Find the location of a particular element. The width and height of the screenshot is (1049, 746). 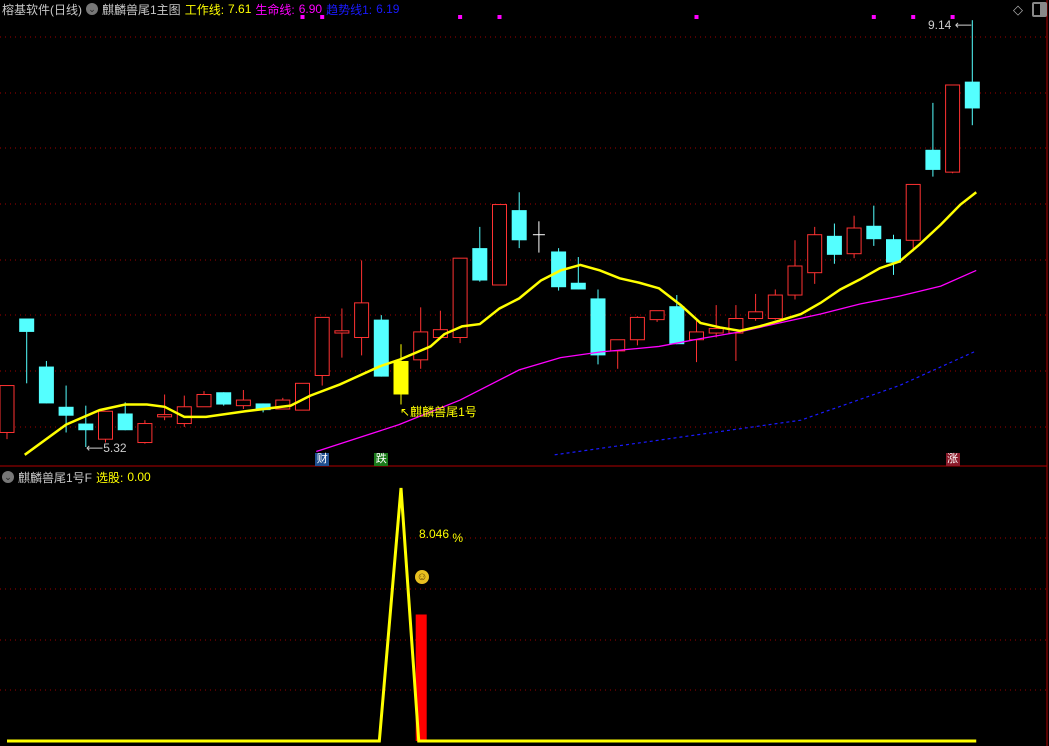

select-value: 0.00 is located at coordinates (139, 477).